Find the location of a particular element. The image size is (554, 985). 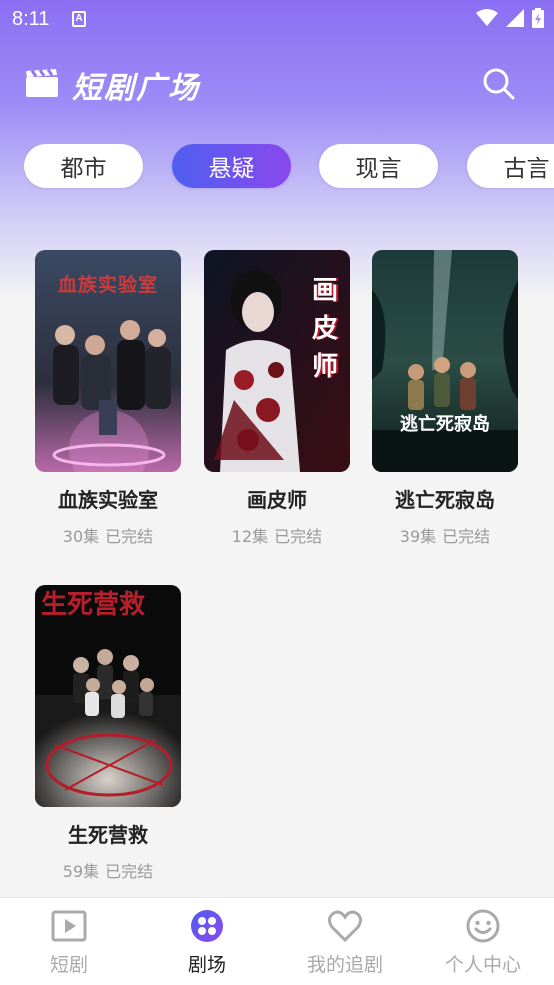

poster-title-text: 画皮师 is located at coordinates (325, 329).